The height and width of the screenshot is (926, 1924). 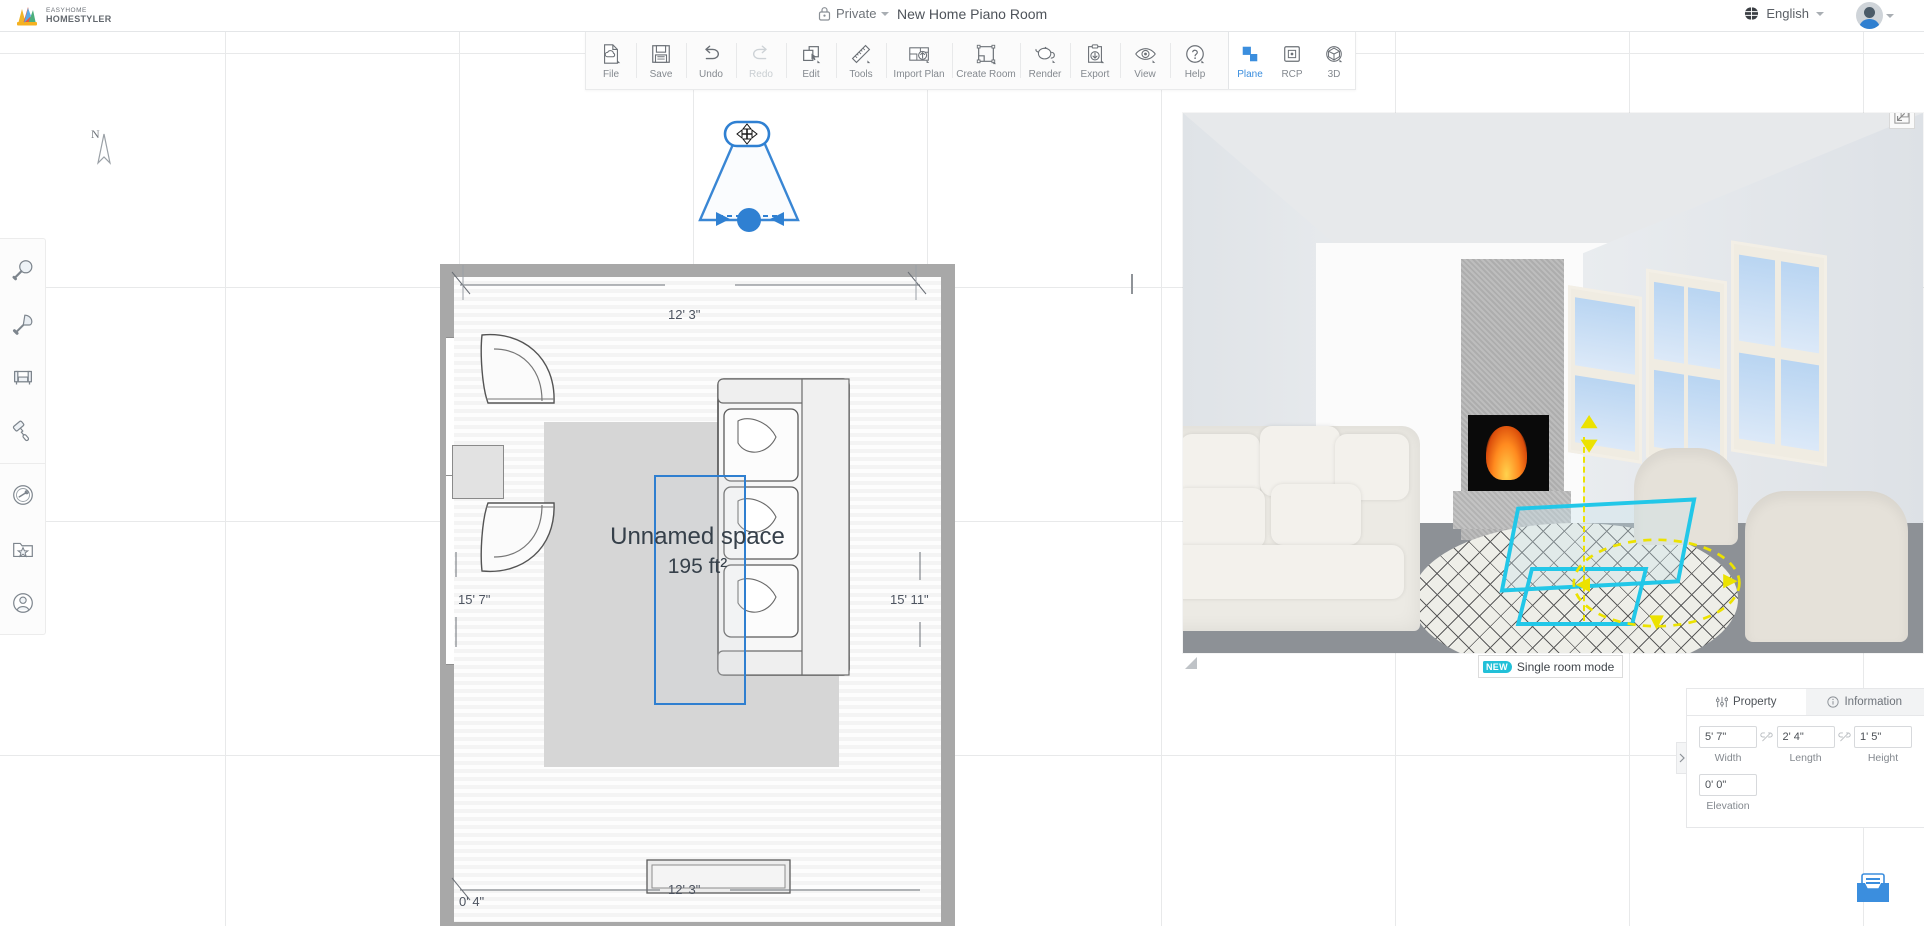 What do you see at coordinates (986, 54) in the screenshot?
I see `create-room-icon` at bounding box center [986, 54].